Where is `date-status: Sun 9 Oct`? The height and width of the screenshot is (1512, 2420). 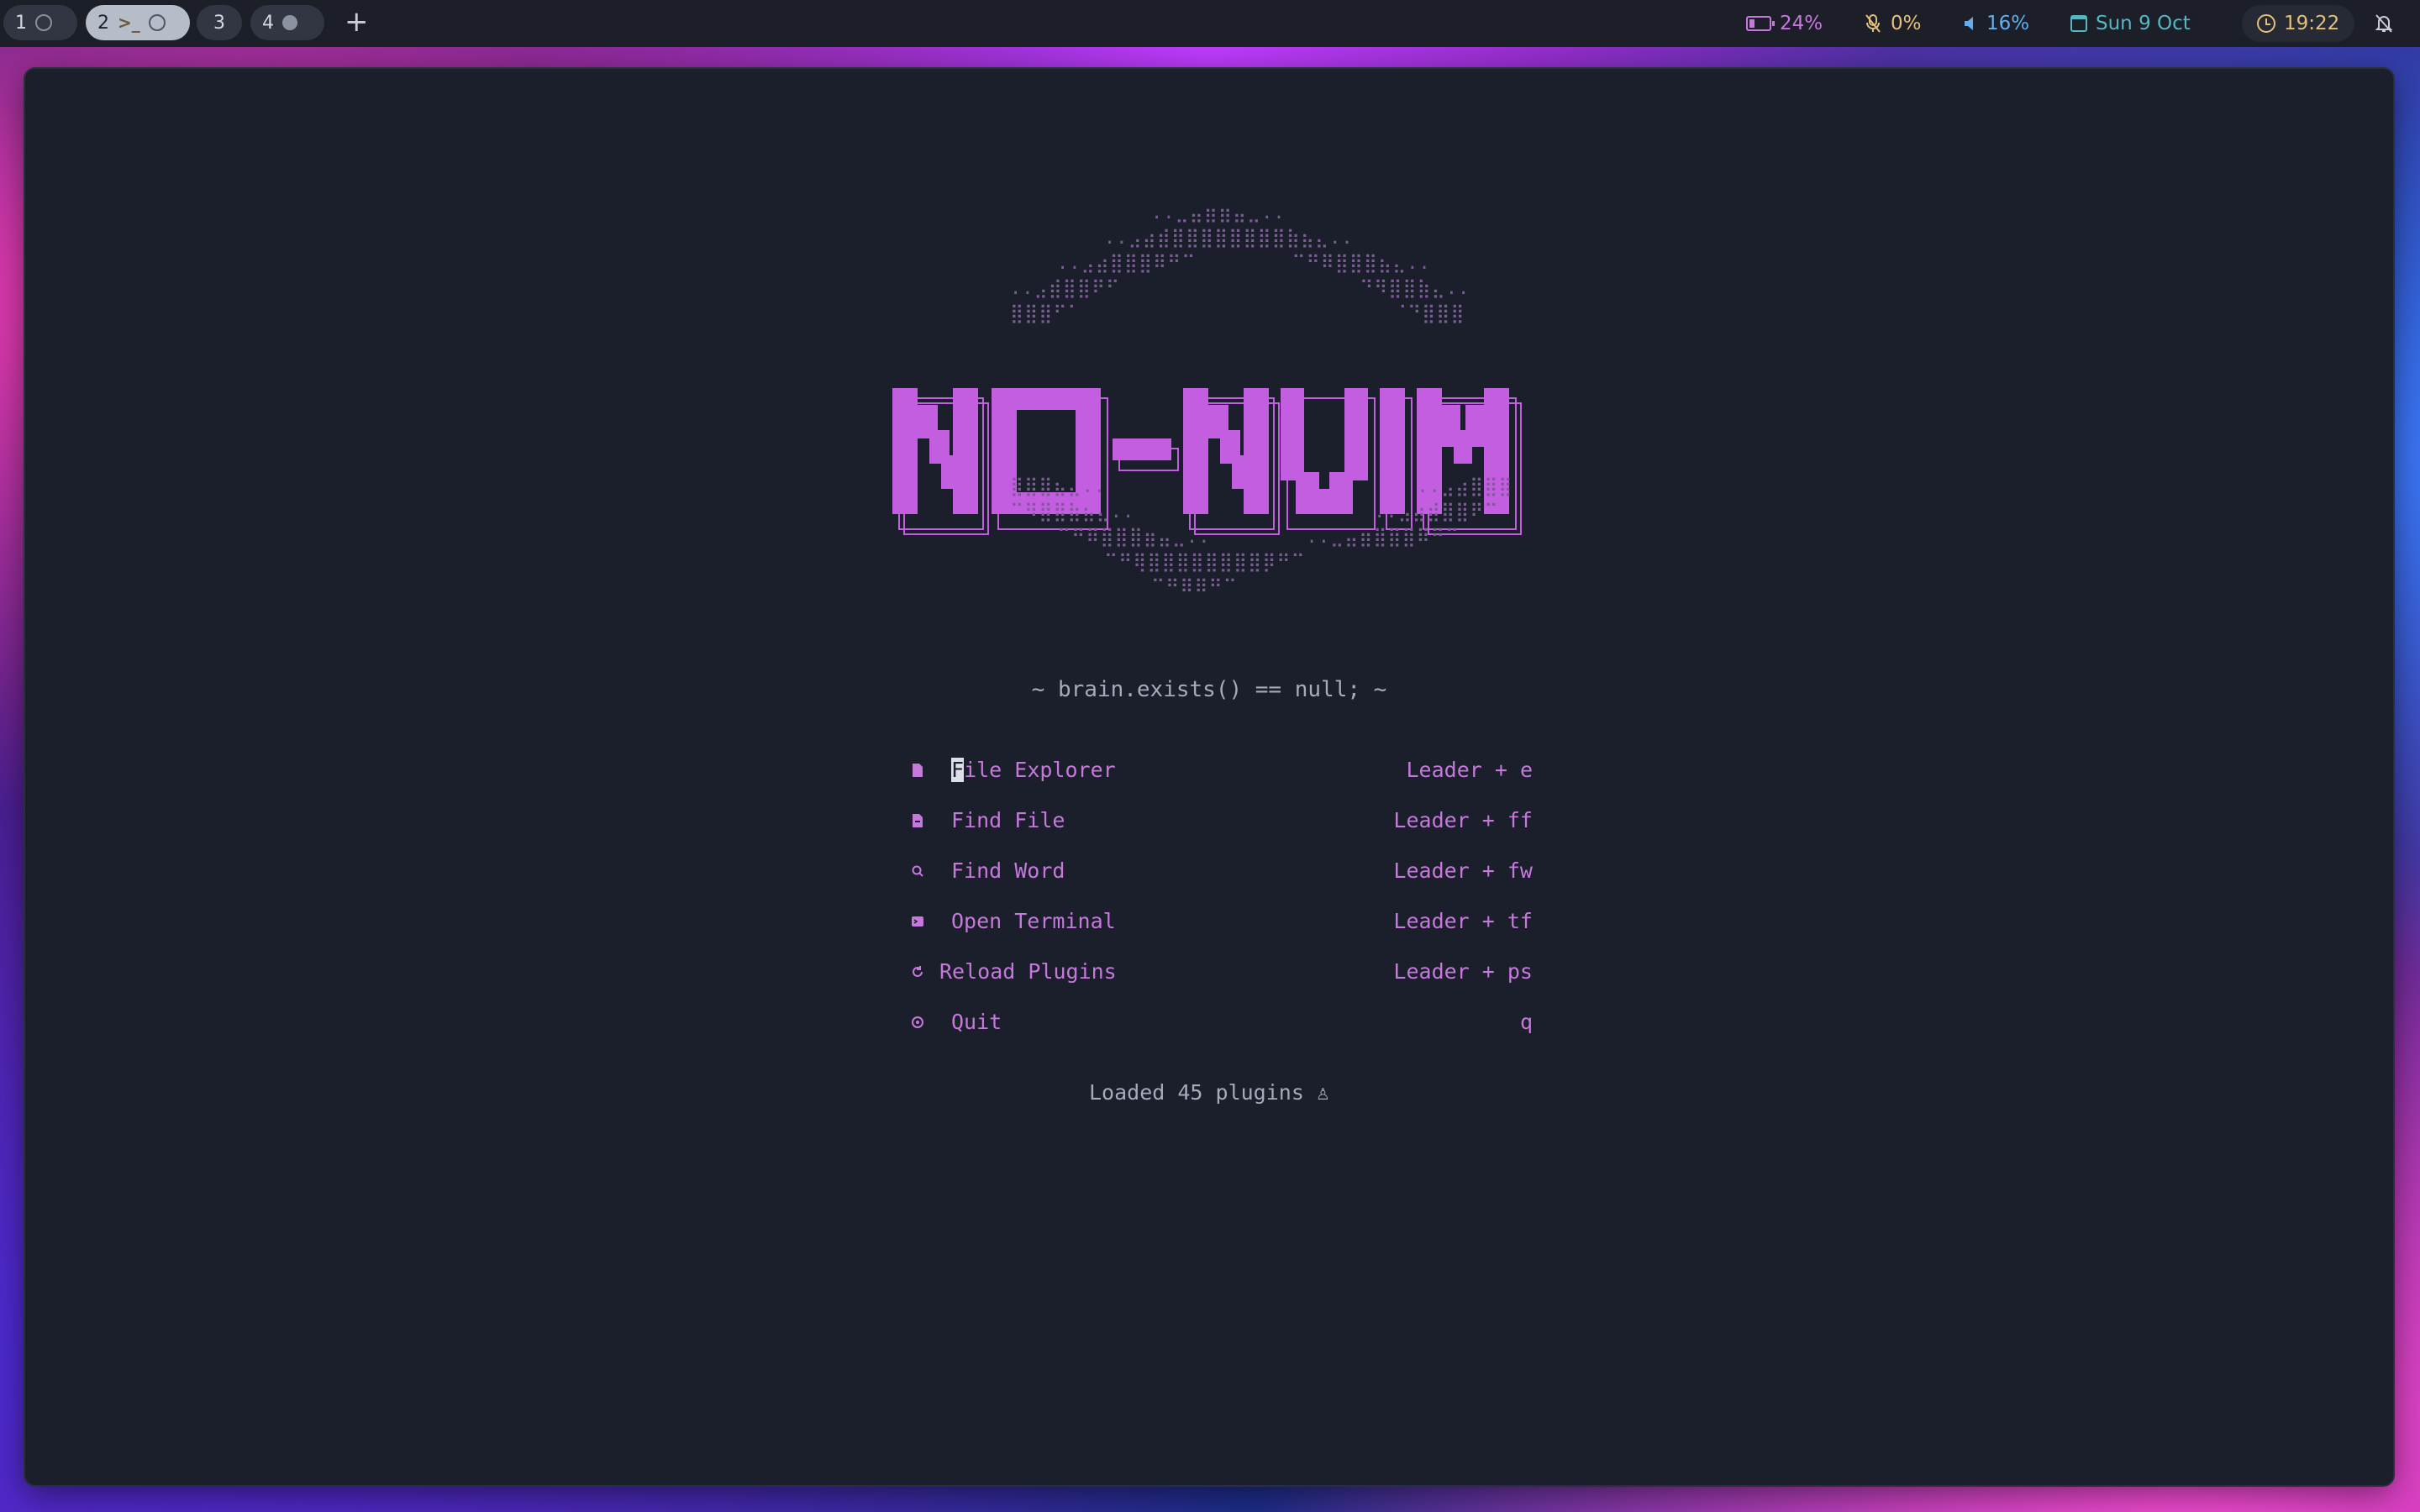
date-status: Sun 9 Oct is located at coordinates (2130, 23).